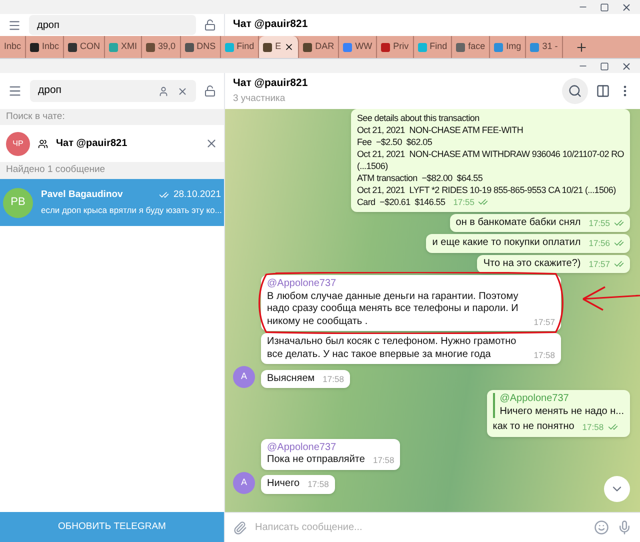 The width and height of the screenshot is (640, 542). What do you see at coordinates (486, 190) in the screenshot?
I see `message-text: Oct 21, 2021 LYFT *2 RIDES 10-19 855-865-9553 CA 10/21 (...1506)` at bounding box center [486, 190].